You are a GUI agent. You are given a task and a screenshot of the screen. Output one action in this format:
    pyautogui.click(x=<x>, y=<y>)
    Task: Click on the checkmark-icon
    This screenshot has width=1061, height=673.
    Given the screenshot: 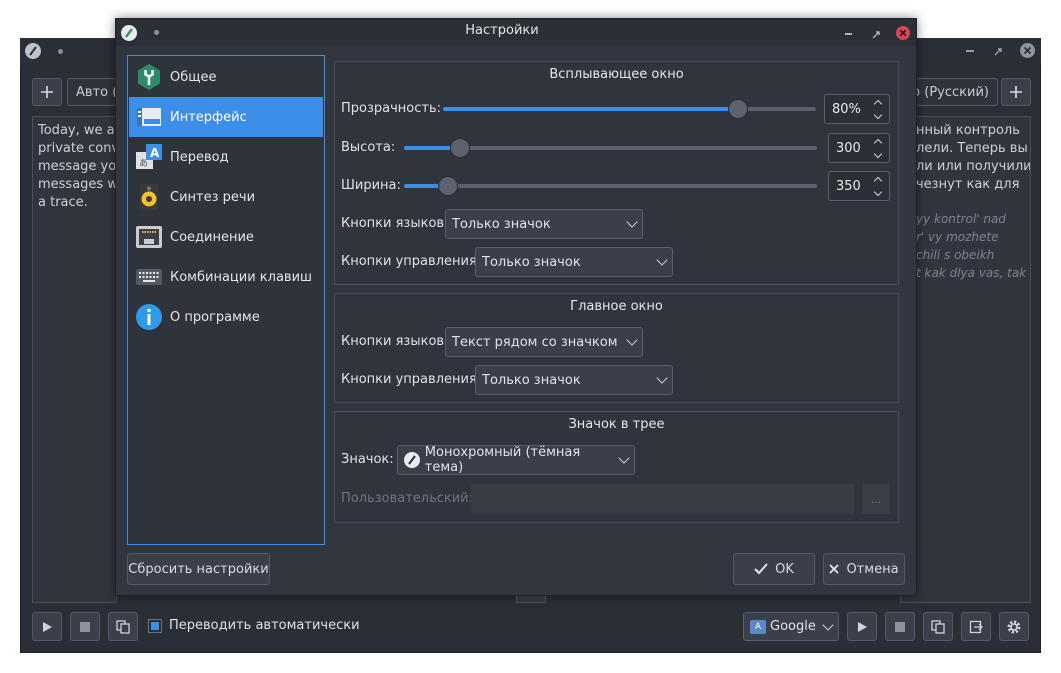 What is the action you would take?
    pyautogui.click(x=761, y=569)
    